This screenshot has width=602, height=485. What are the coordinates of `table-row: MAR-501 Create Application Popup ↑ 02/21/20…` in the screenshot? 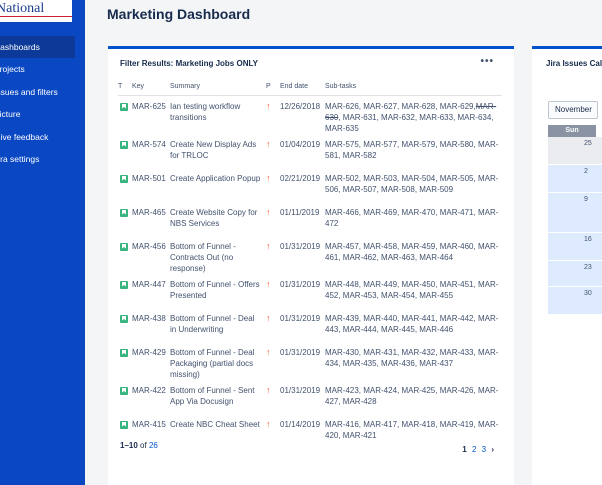 It's located at (310, 185).